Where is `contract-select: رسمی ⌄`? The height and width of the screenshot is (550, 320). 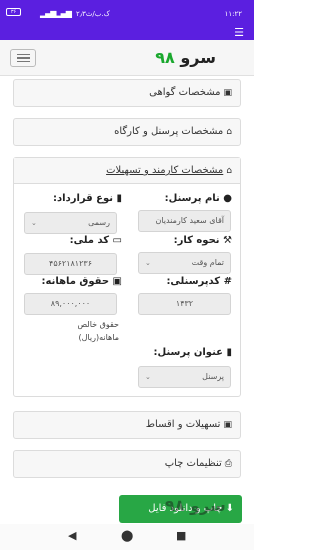 contract-select: رسمی ⌄ is located at coordinates (70, 223).